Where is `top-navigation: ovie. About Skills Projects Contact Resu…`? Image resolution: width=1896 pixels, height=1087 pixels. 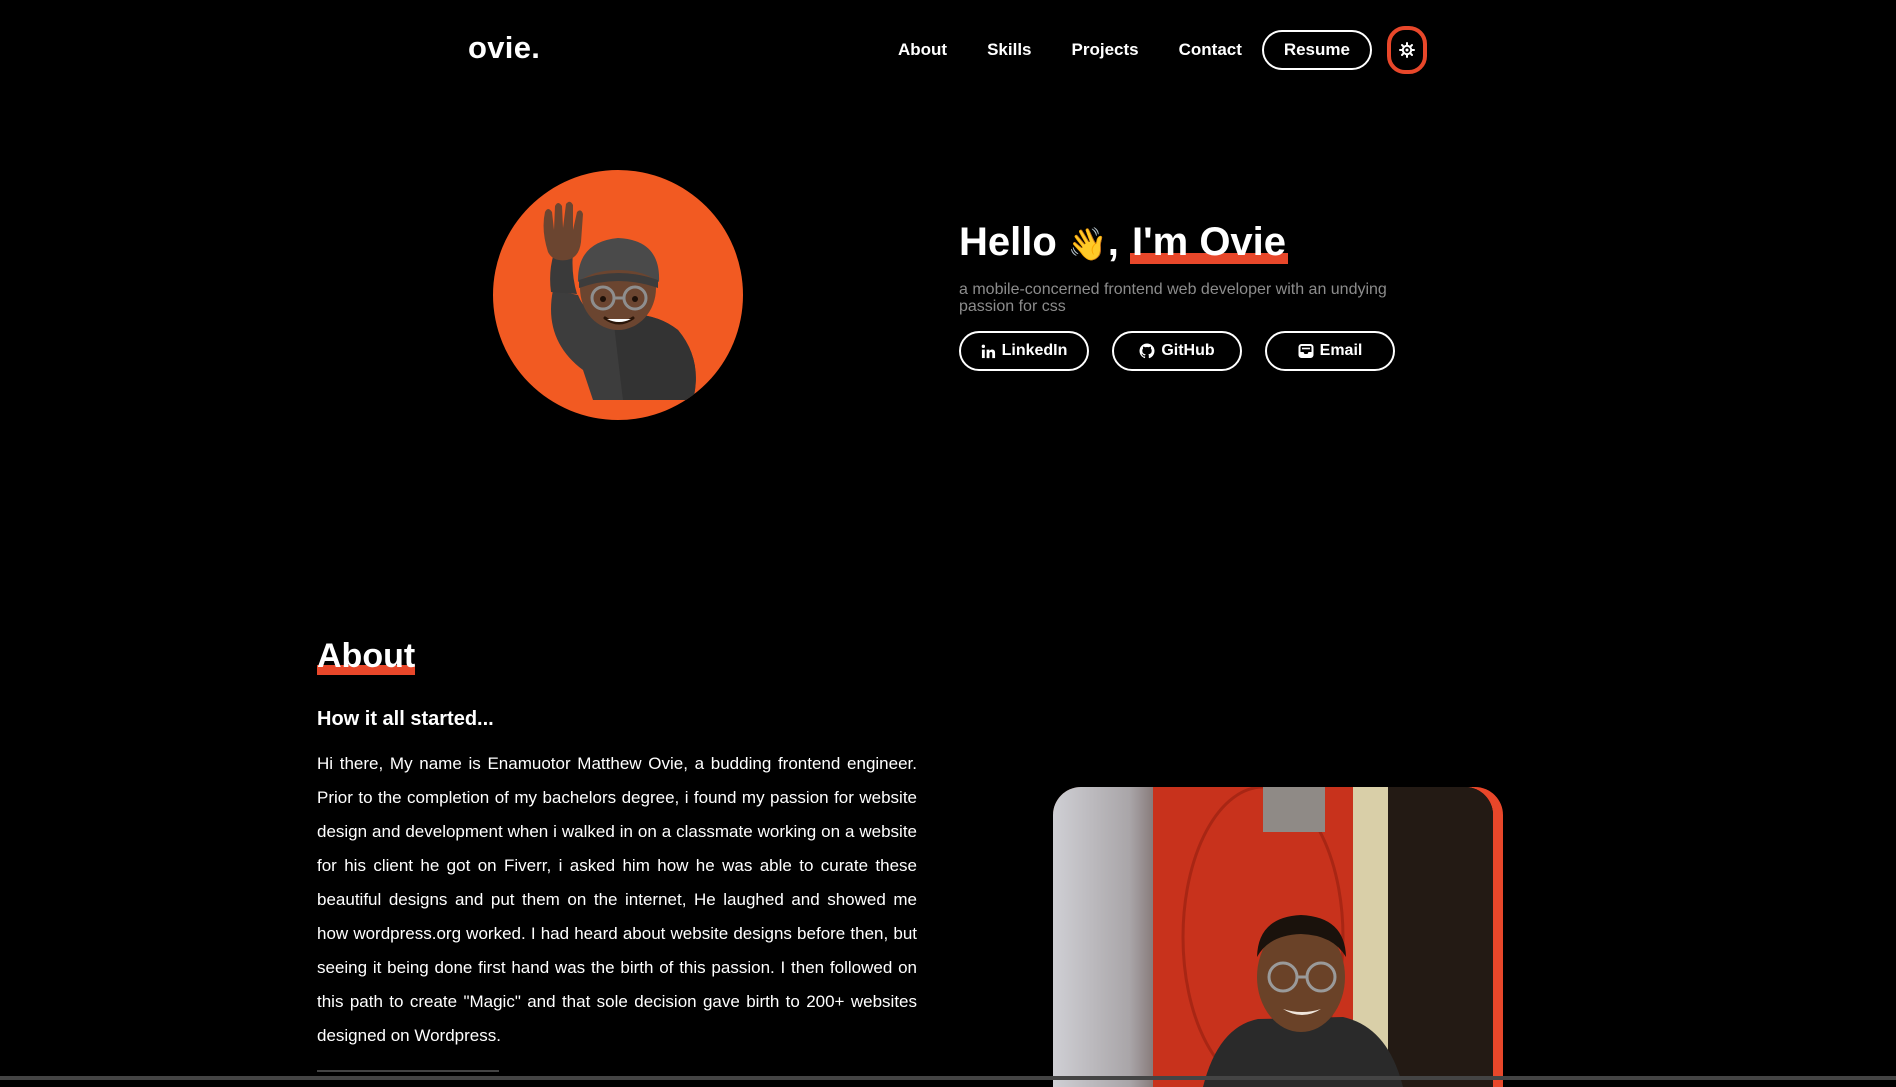
top-navigation: ovie. About Skills Projects Contact Resu… is located at coordinates (948, 50).